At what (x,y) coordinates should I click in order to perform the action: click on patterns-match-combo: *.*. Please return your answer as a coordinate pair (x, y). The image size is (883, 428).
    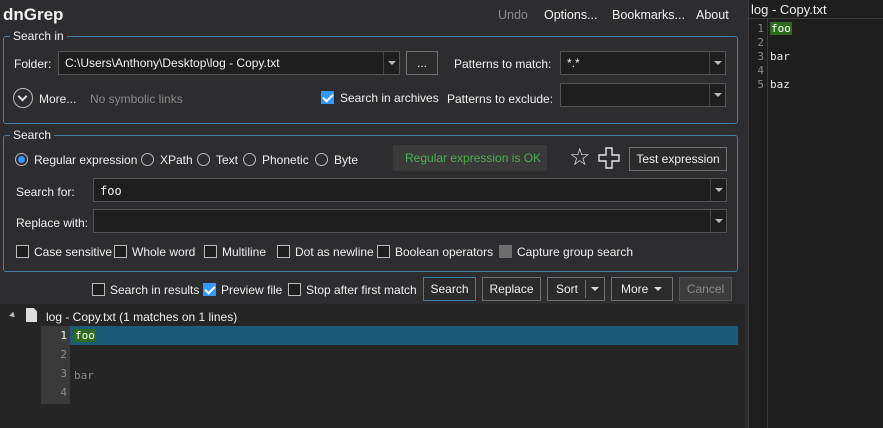
    Looking at the image, I should click on (643, 63).